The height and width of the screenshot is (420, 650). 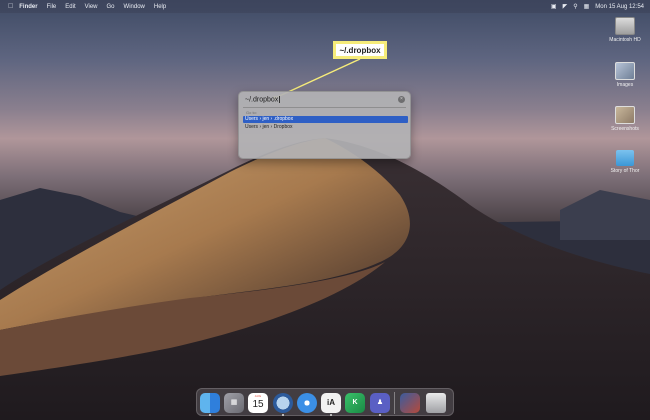 What do you see at coordinates (410, 403) in the screenshot?
I see `downloads-stack-icon` at bounding box center [410, 403].